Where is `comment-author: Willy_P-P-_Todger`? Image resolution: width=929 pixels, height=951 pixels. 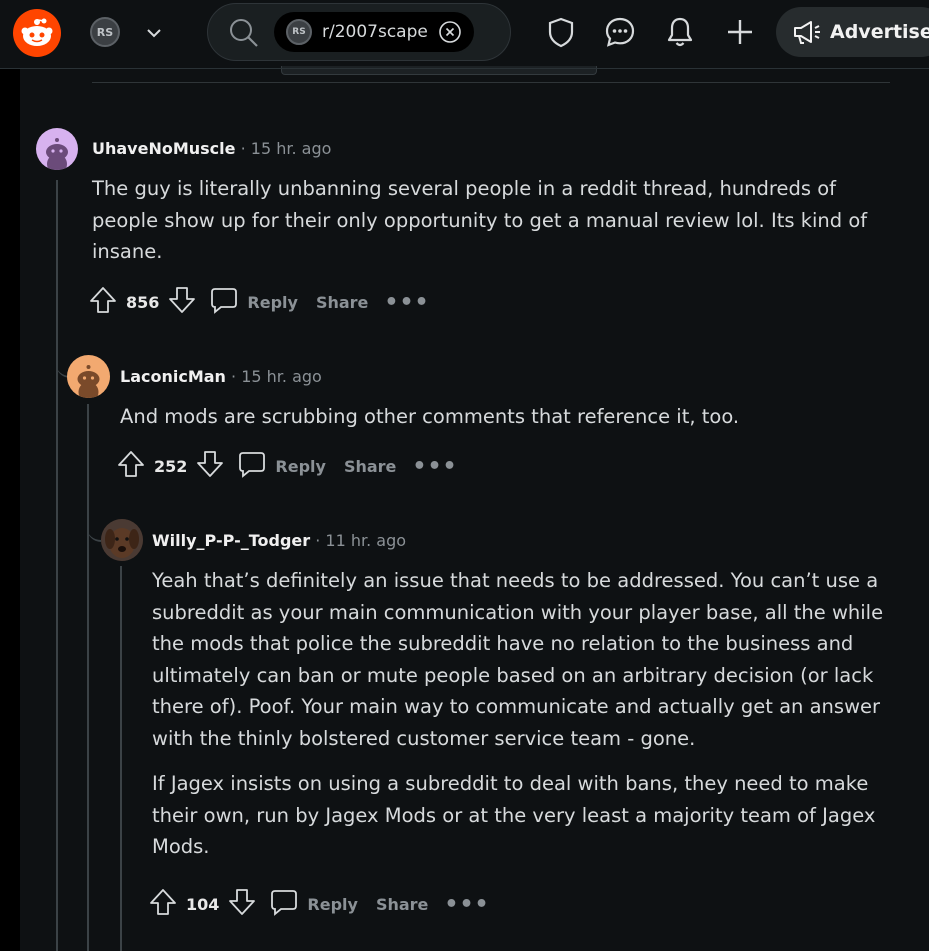
comment-author: Willy_P-P-_Todger is located at coordinates (231, 540).